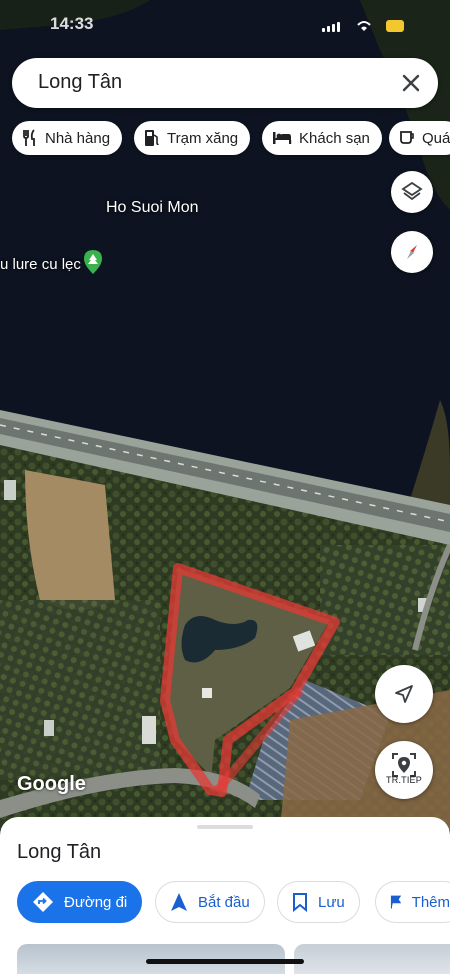 This screenshot has height=974, width=450. I want to click on lake-label: Ho Suoi Mon, so click(152, 207).